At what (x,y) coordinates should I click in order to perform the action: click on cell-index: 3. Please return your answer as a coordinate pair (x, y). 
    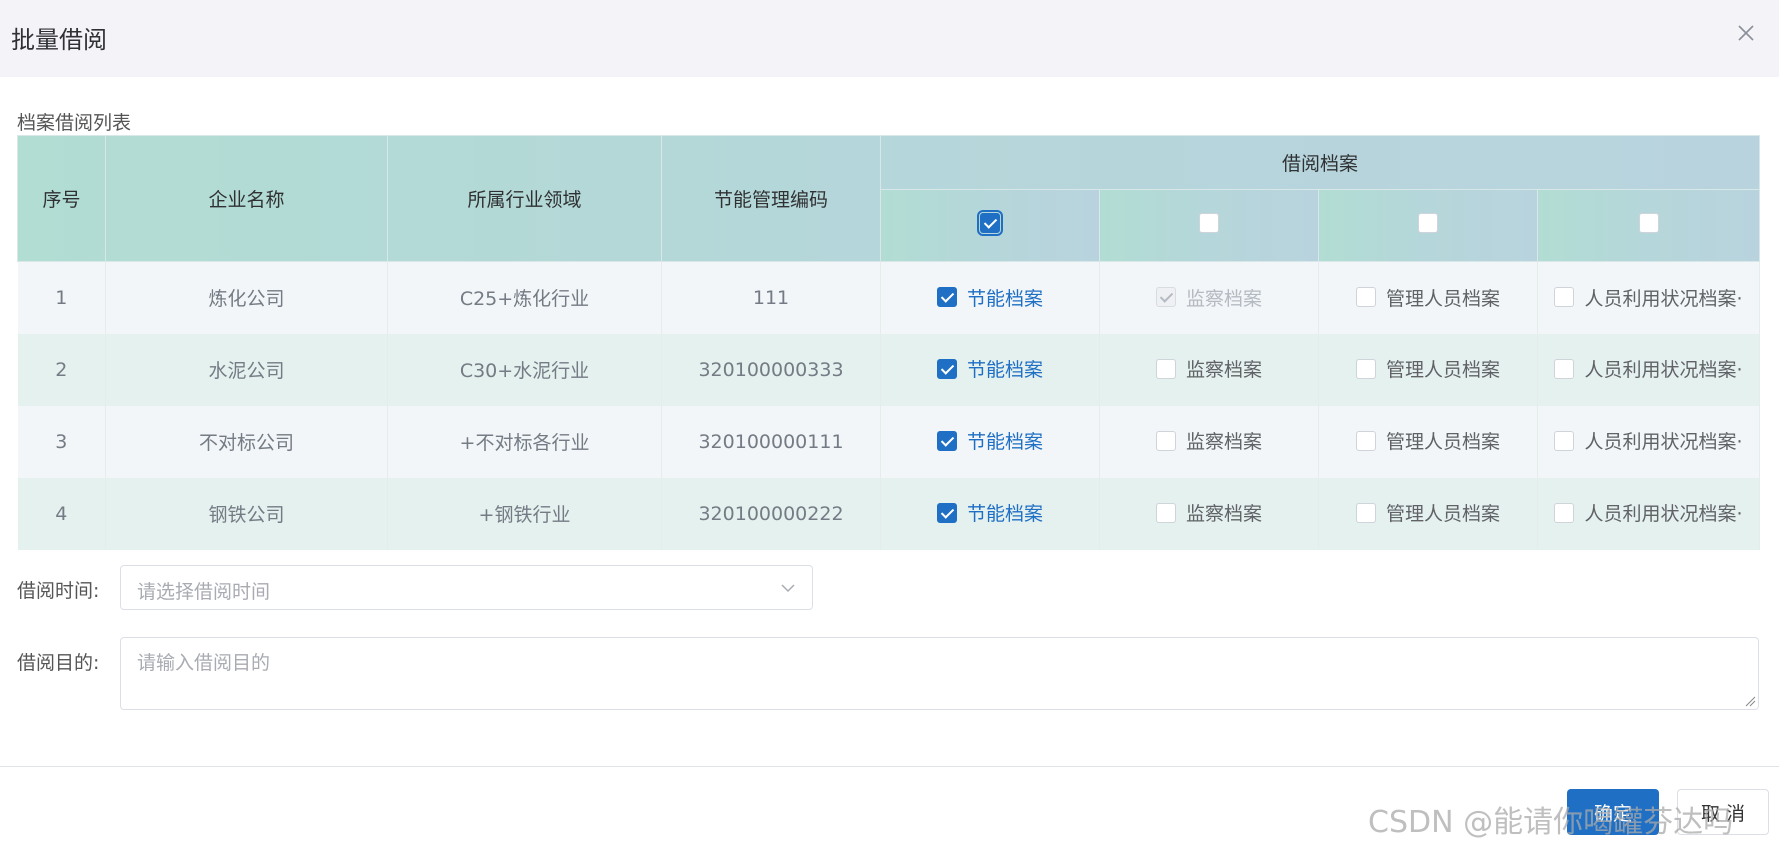
    Looking at the image, I should click on (61, 441).